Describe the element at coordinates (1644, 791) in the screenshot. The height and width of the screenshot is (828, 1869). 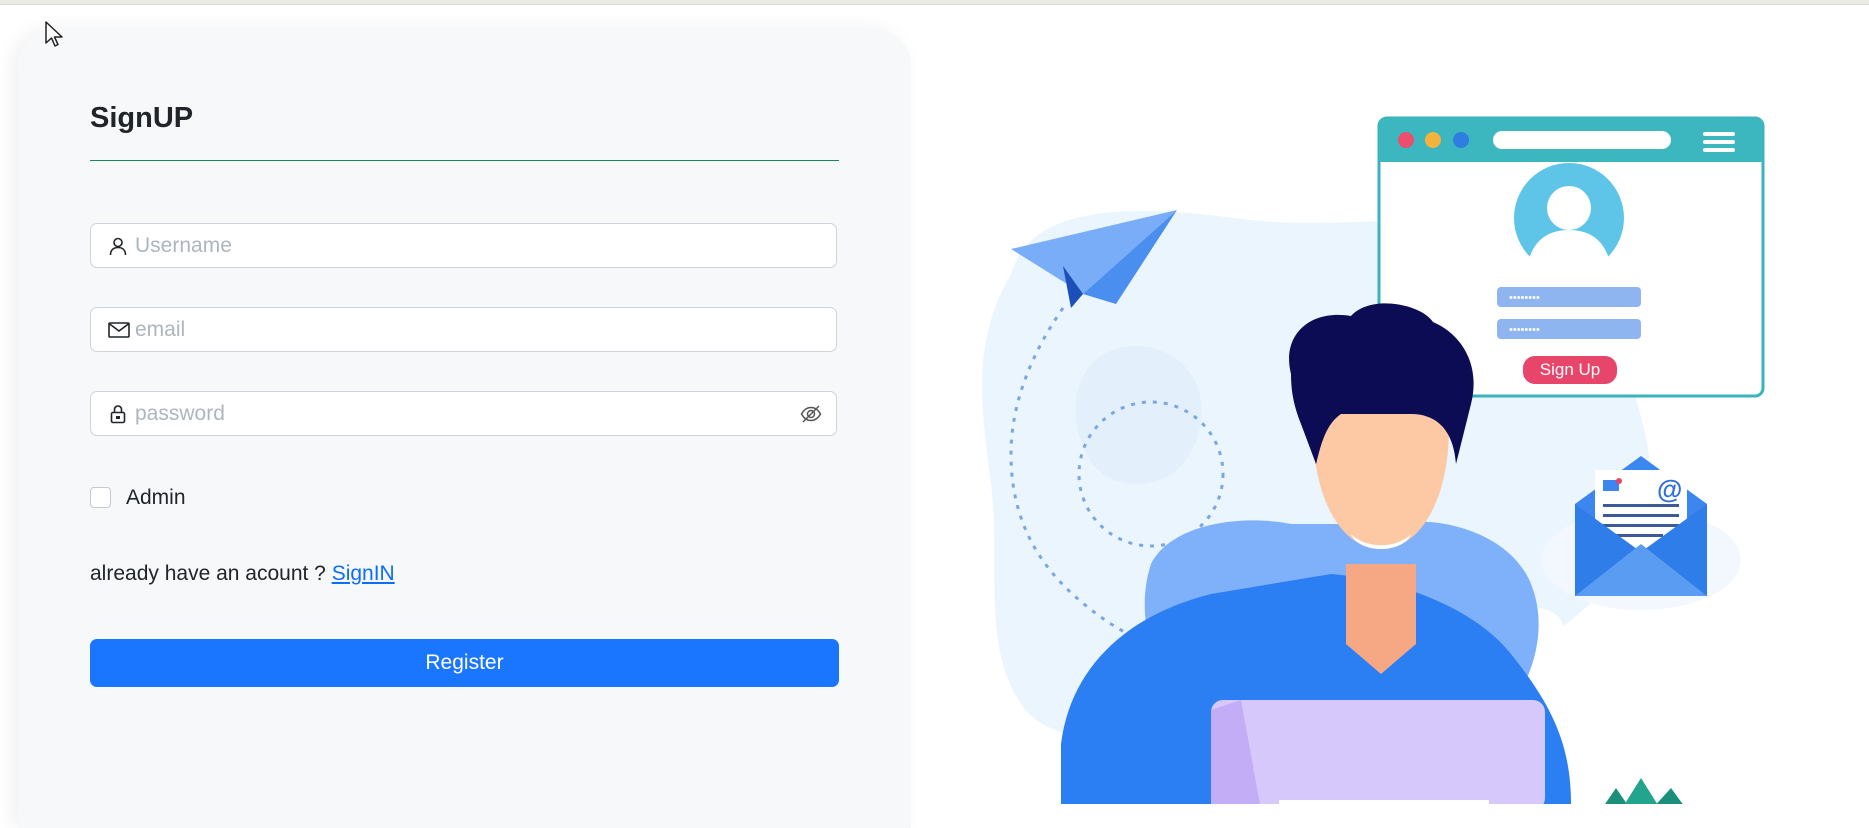
I see `plant-illustration` at that location.